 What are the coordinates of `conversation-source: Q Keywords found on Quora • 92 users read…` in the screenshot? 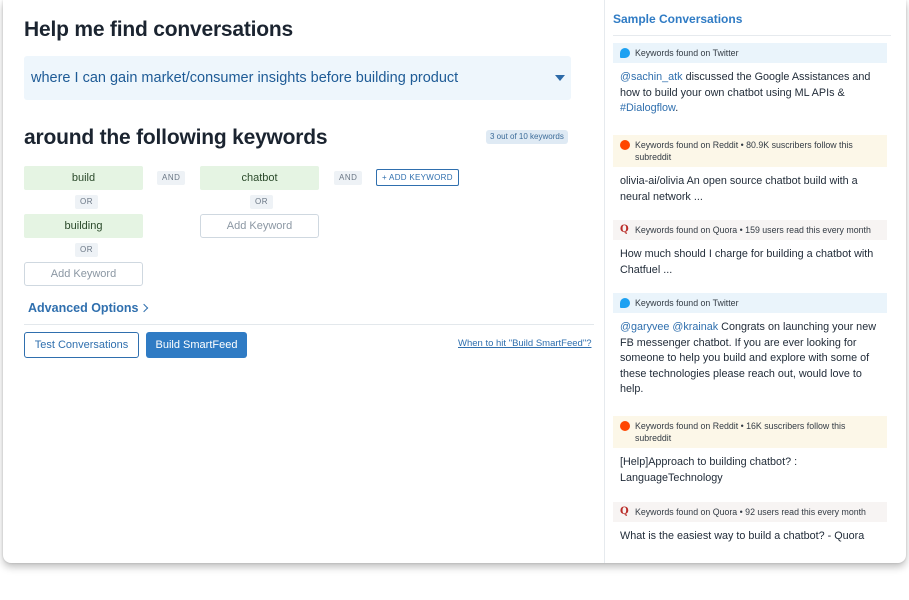 It's located at (750, 512).